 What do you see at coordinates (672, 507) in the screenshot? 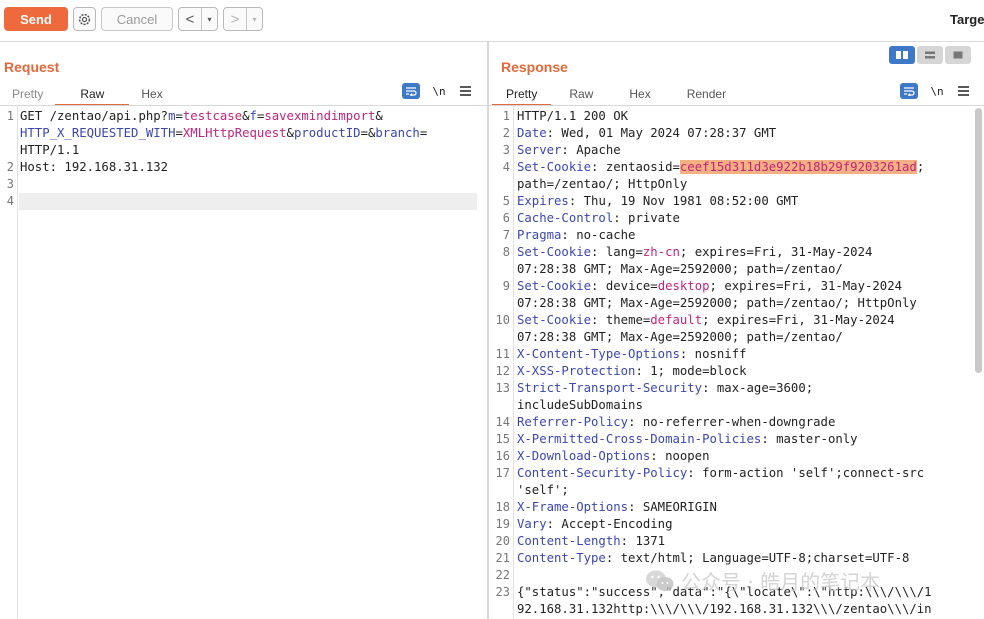
I see `code-token: : SAMEORIGIN` at bounding box center [672, 507].